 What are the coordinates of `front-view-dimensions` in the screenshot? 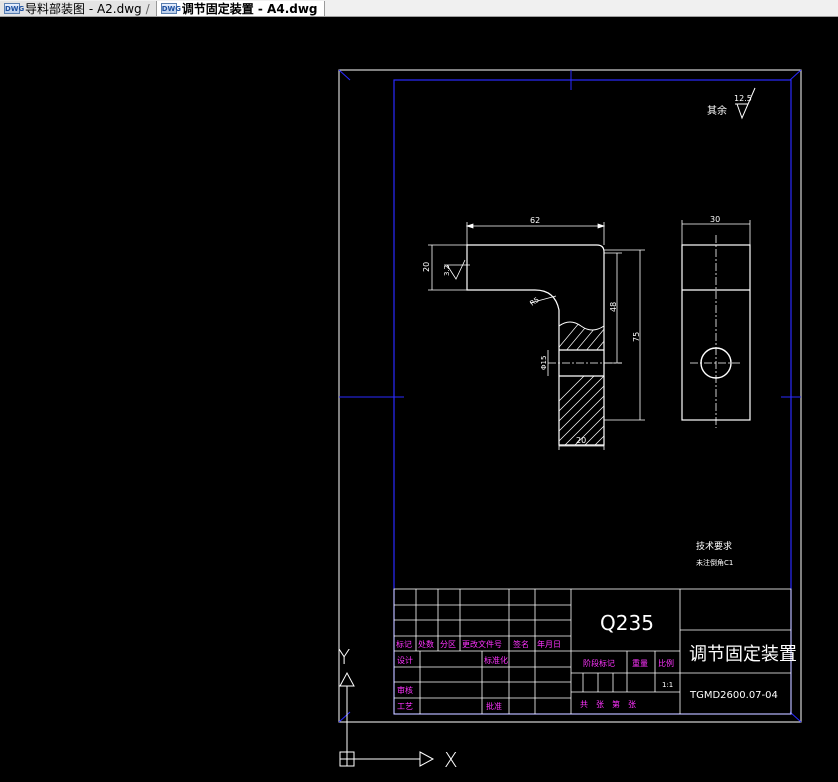 It's located at (536, 336).